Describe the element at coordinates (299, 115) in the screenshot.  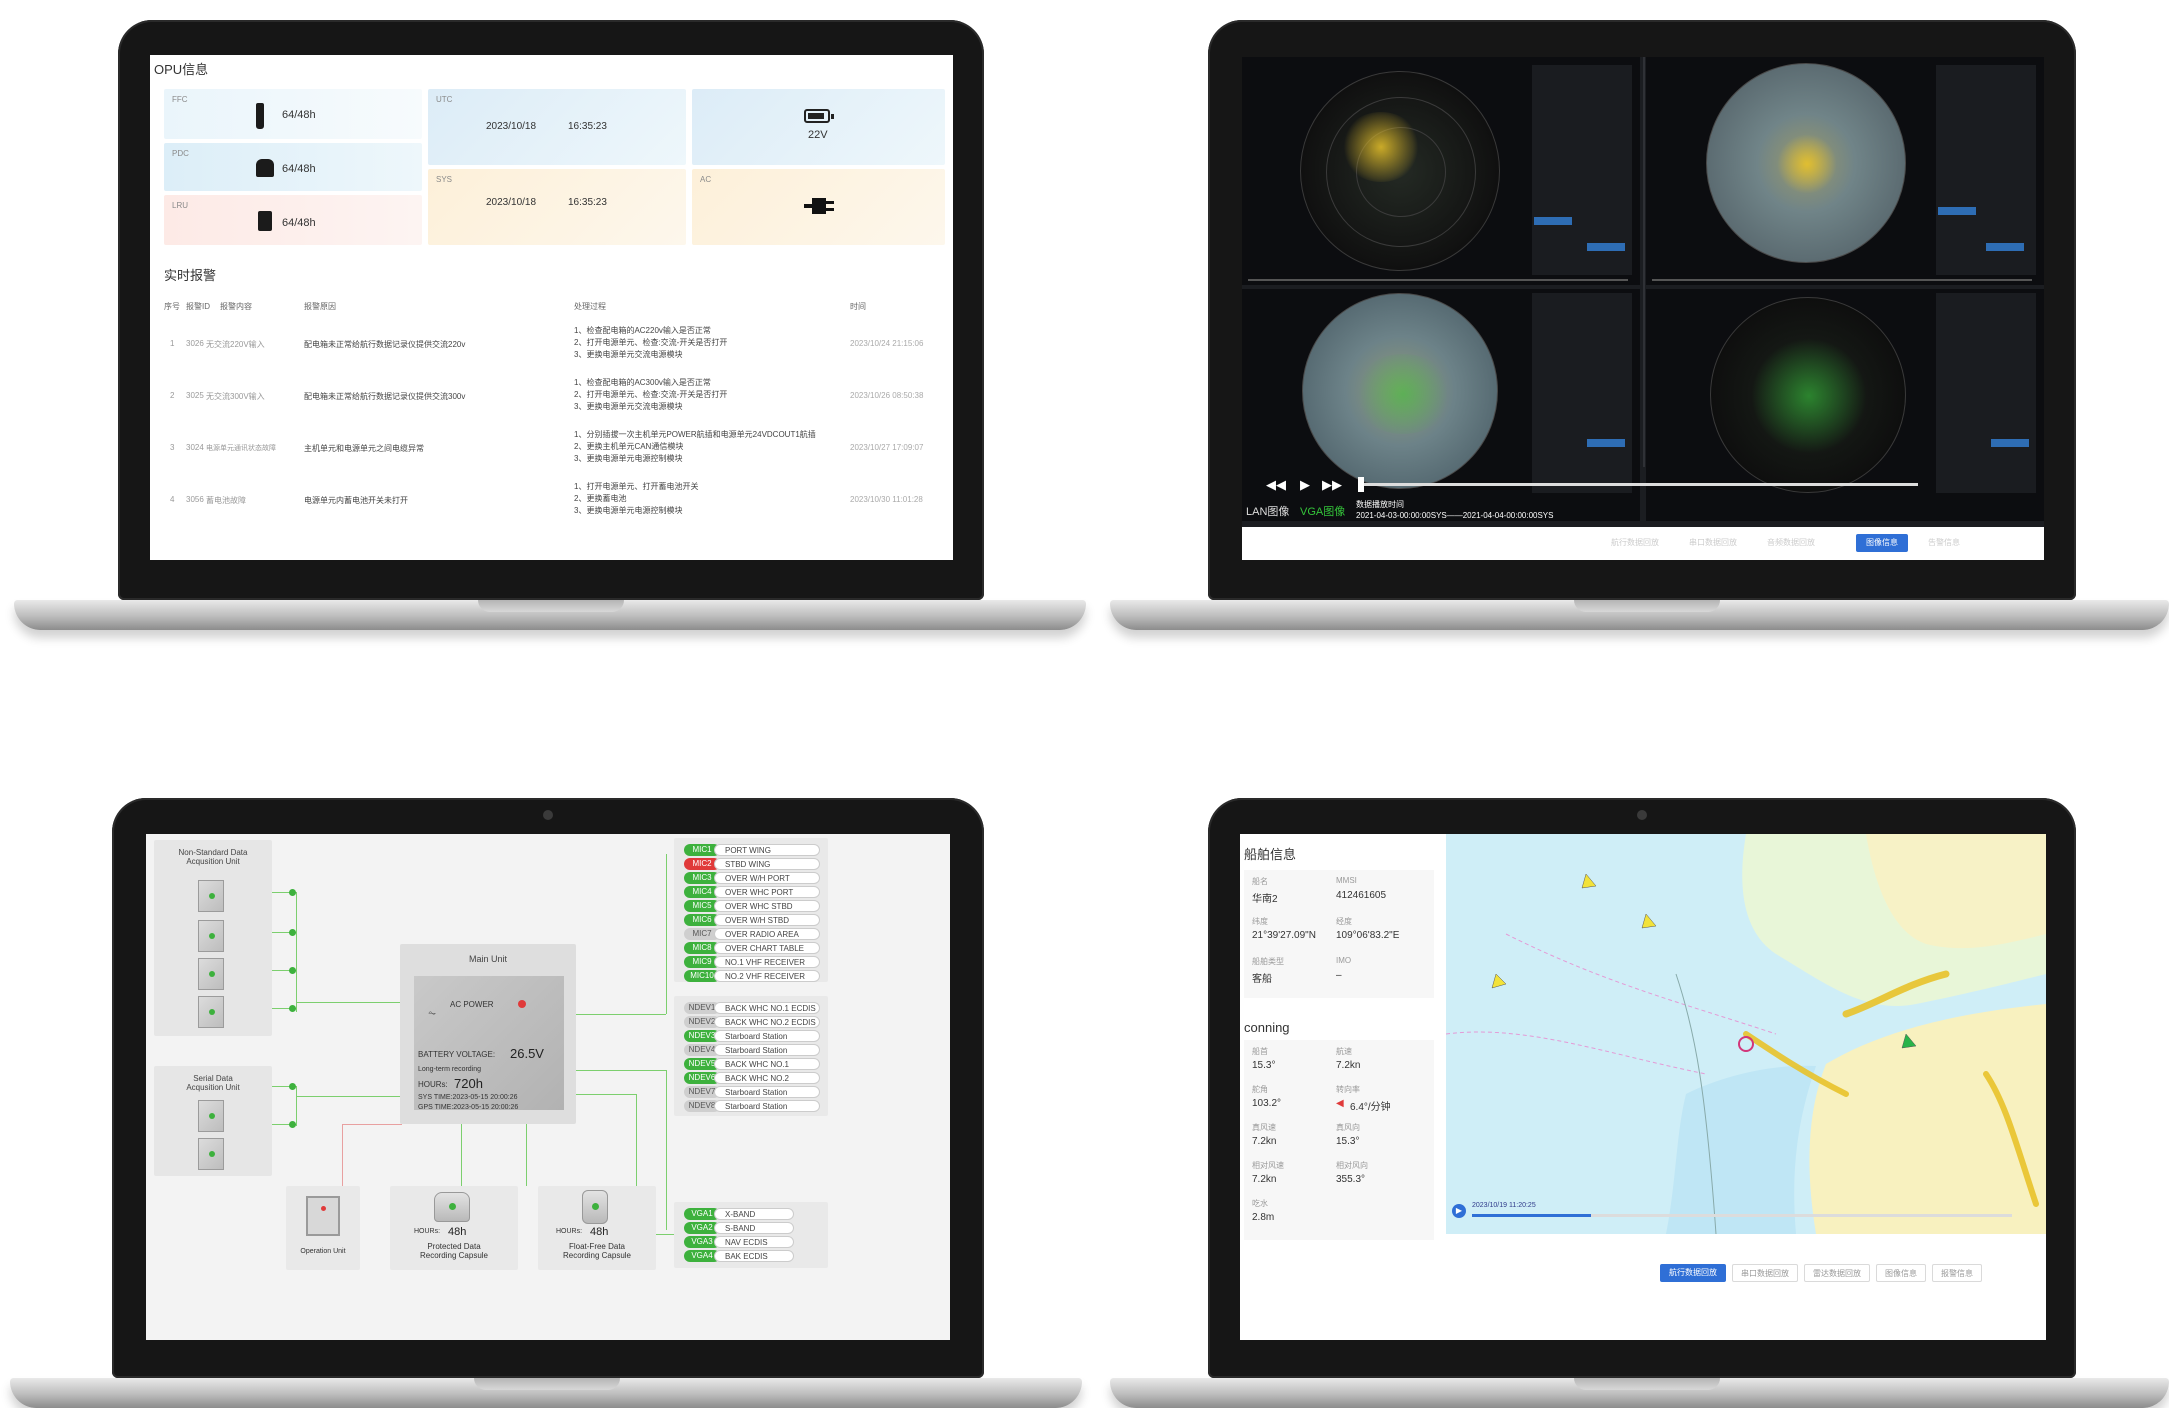
I see `ffc-value: 64/48h` at that location.